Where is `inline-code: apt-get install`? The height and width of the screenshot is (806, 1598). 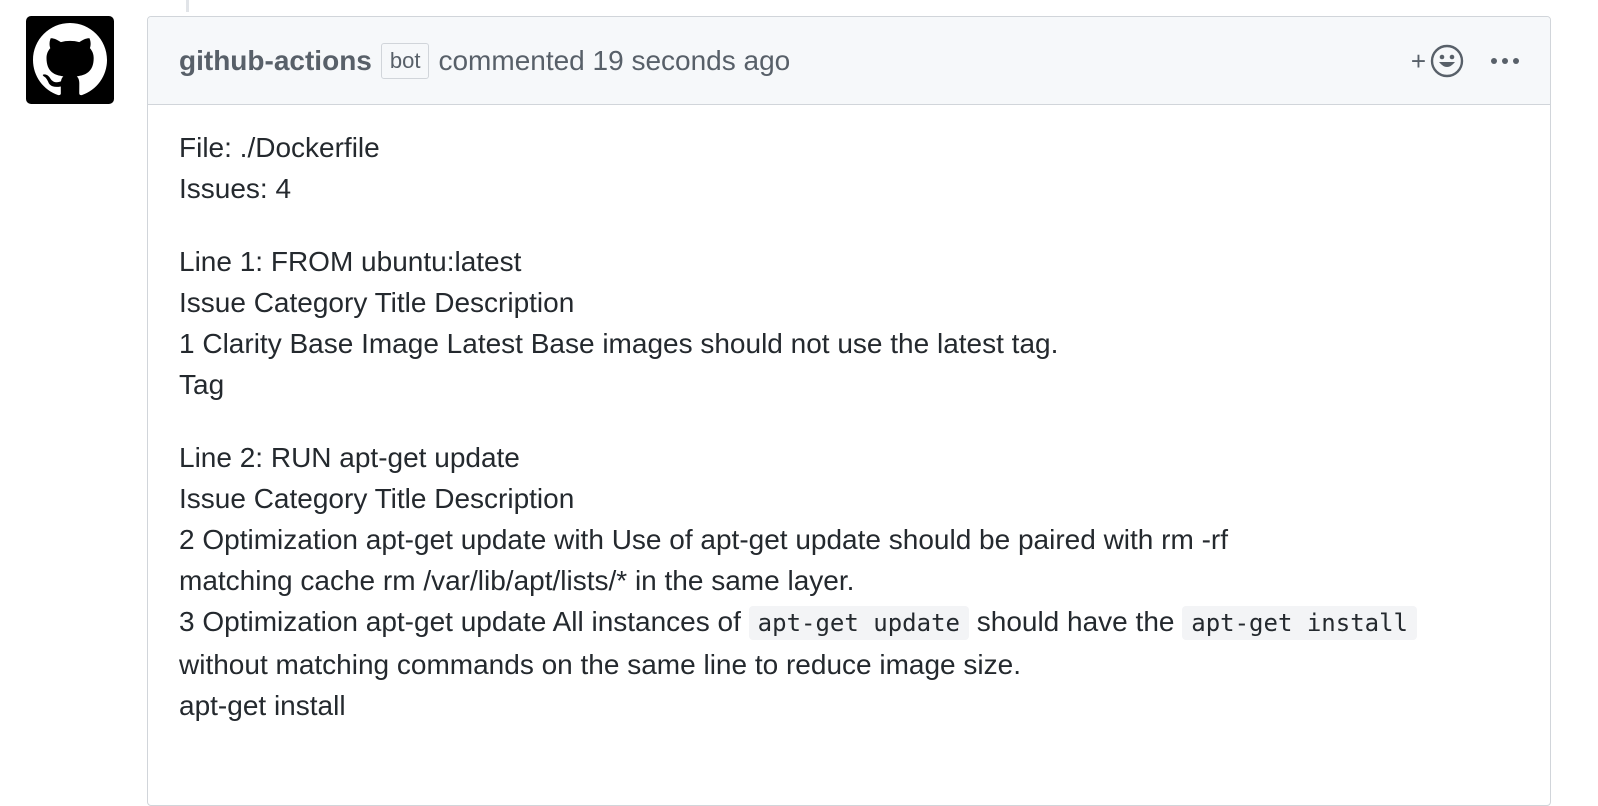 inline-code: apt-get install is located at coordinates (1299, 623).